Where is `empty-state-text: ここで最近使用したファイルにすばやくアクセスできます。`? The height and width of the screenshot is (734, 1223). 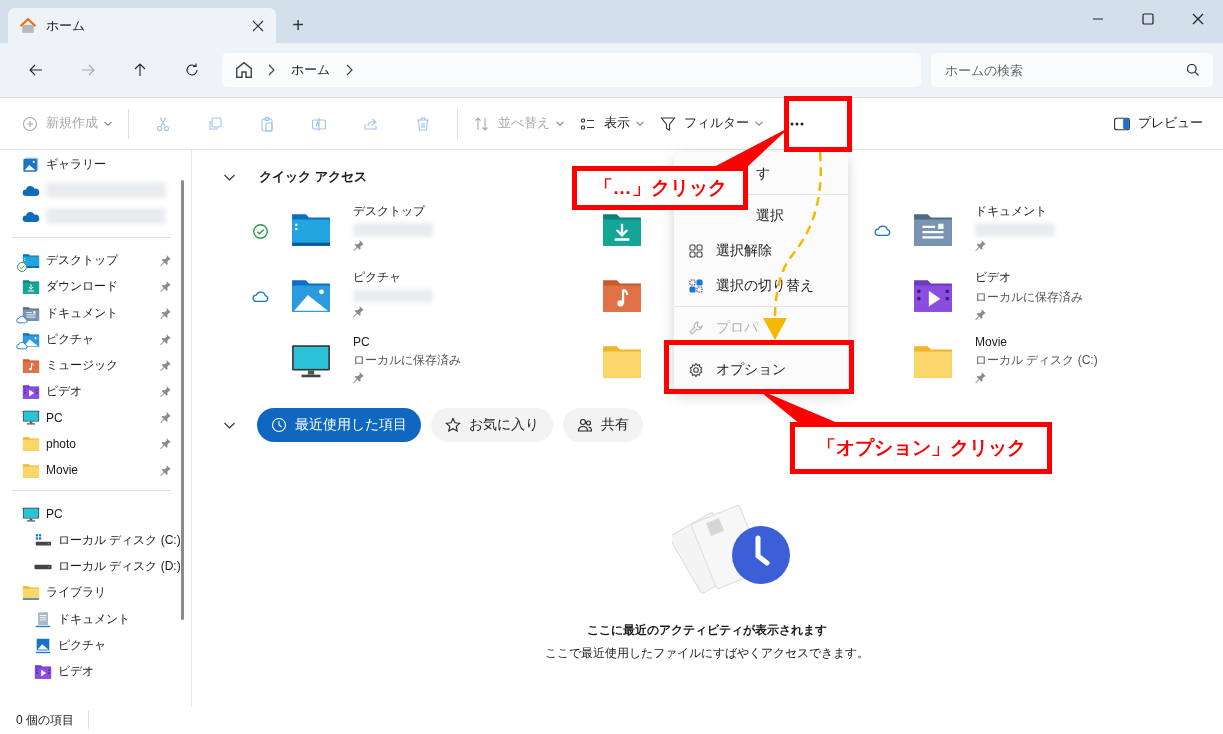 empty-state-text: ここで最近使用したファイルにすばやくアクセスできます。 is located at coordinates (707, 653).